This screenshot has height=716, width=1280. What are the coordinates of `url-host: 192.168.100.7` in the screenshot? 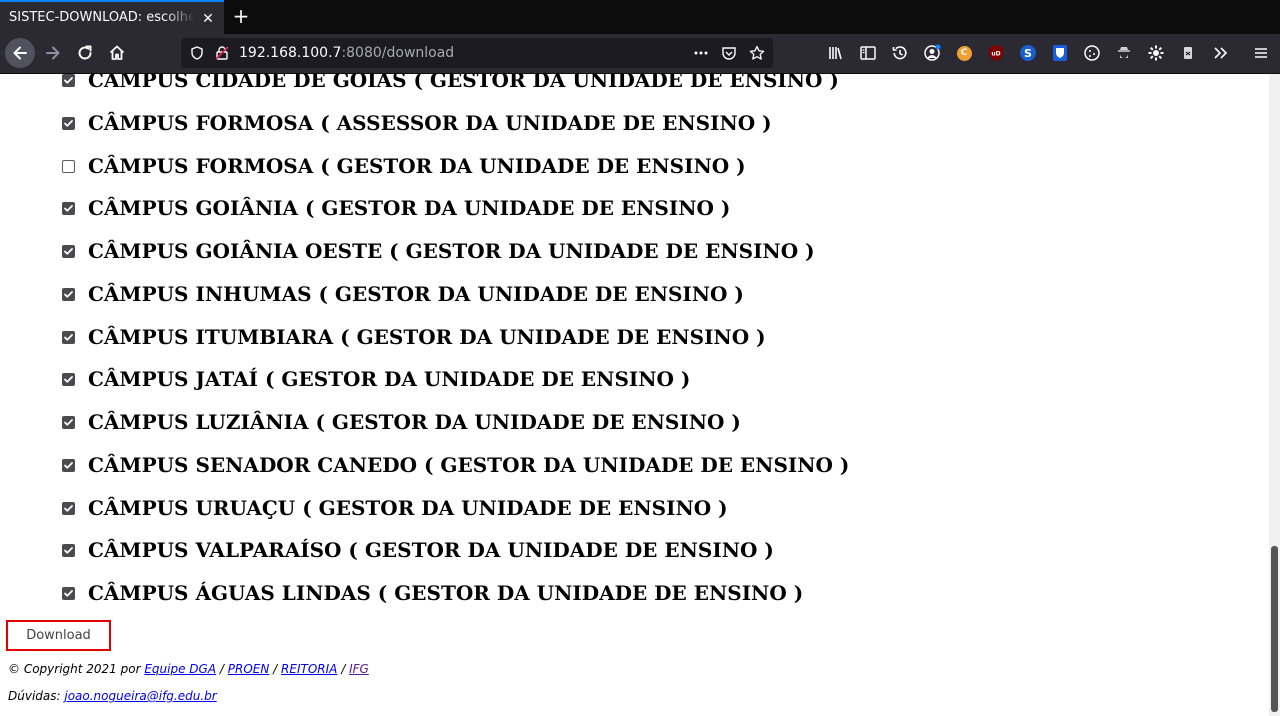 It's located at (290, 53).